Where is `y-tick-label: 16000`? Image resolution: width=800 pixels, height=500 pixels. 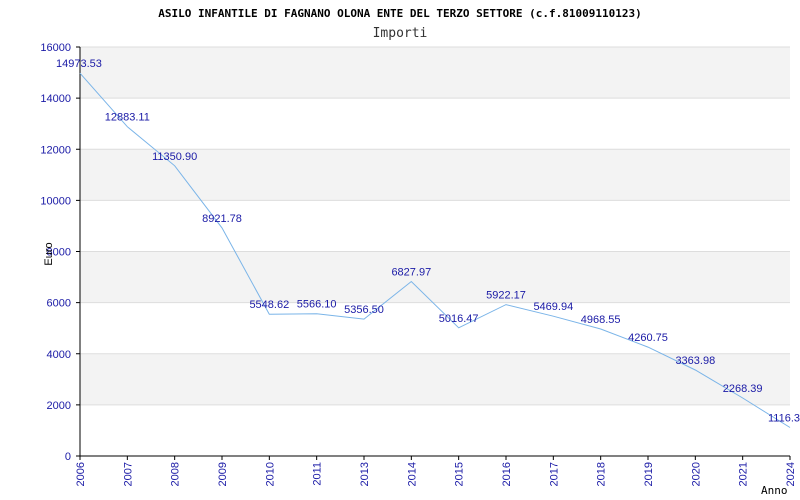
y-tick-label: 16000 is located at coordinates (55, 48).